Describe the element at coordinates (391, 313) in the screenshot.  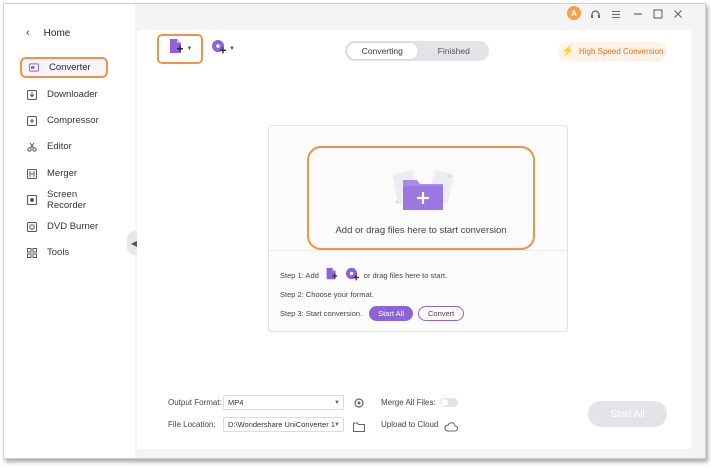
I see `start-all-button-small: Start All` at that location.